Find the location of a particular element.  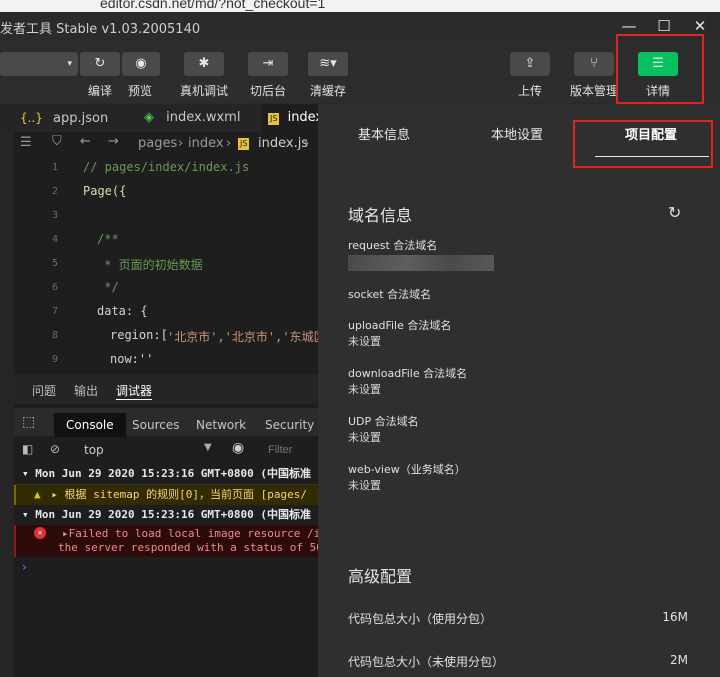

compile-button: ↻ is located at coordinates (100, 64).